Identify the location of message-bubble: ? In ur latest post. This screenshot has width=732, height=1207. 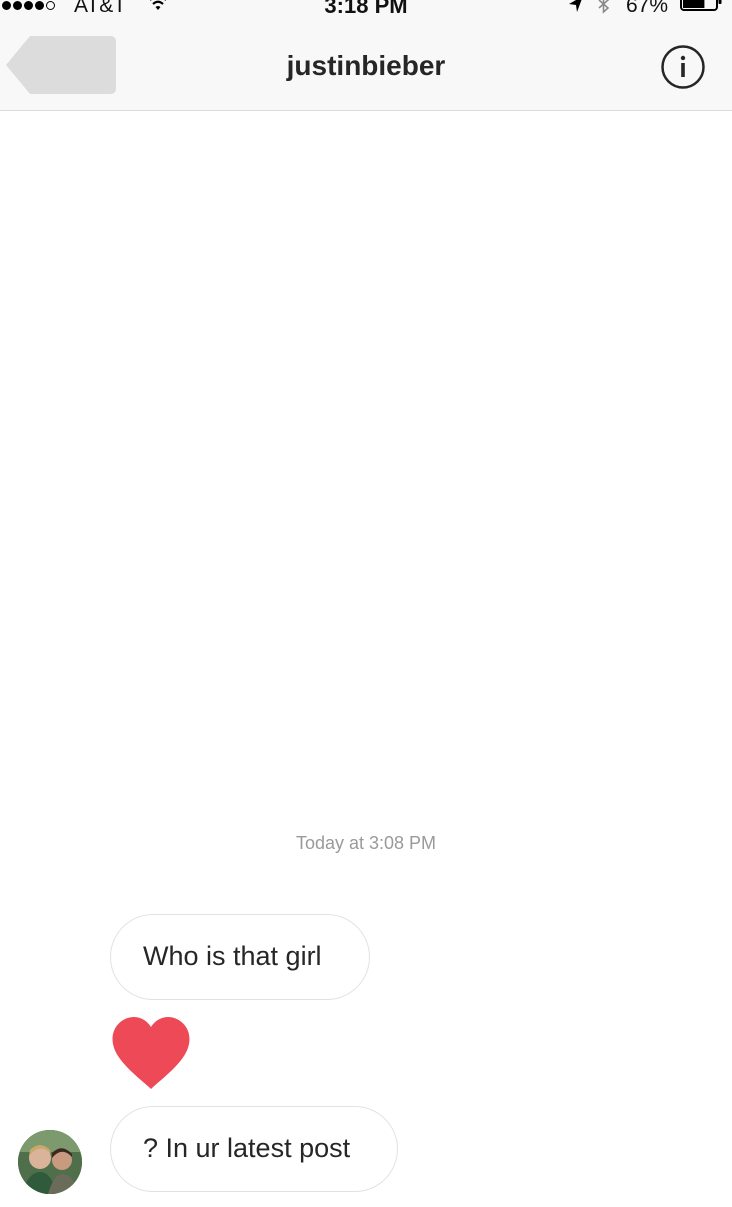
(254, 1149).